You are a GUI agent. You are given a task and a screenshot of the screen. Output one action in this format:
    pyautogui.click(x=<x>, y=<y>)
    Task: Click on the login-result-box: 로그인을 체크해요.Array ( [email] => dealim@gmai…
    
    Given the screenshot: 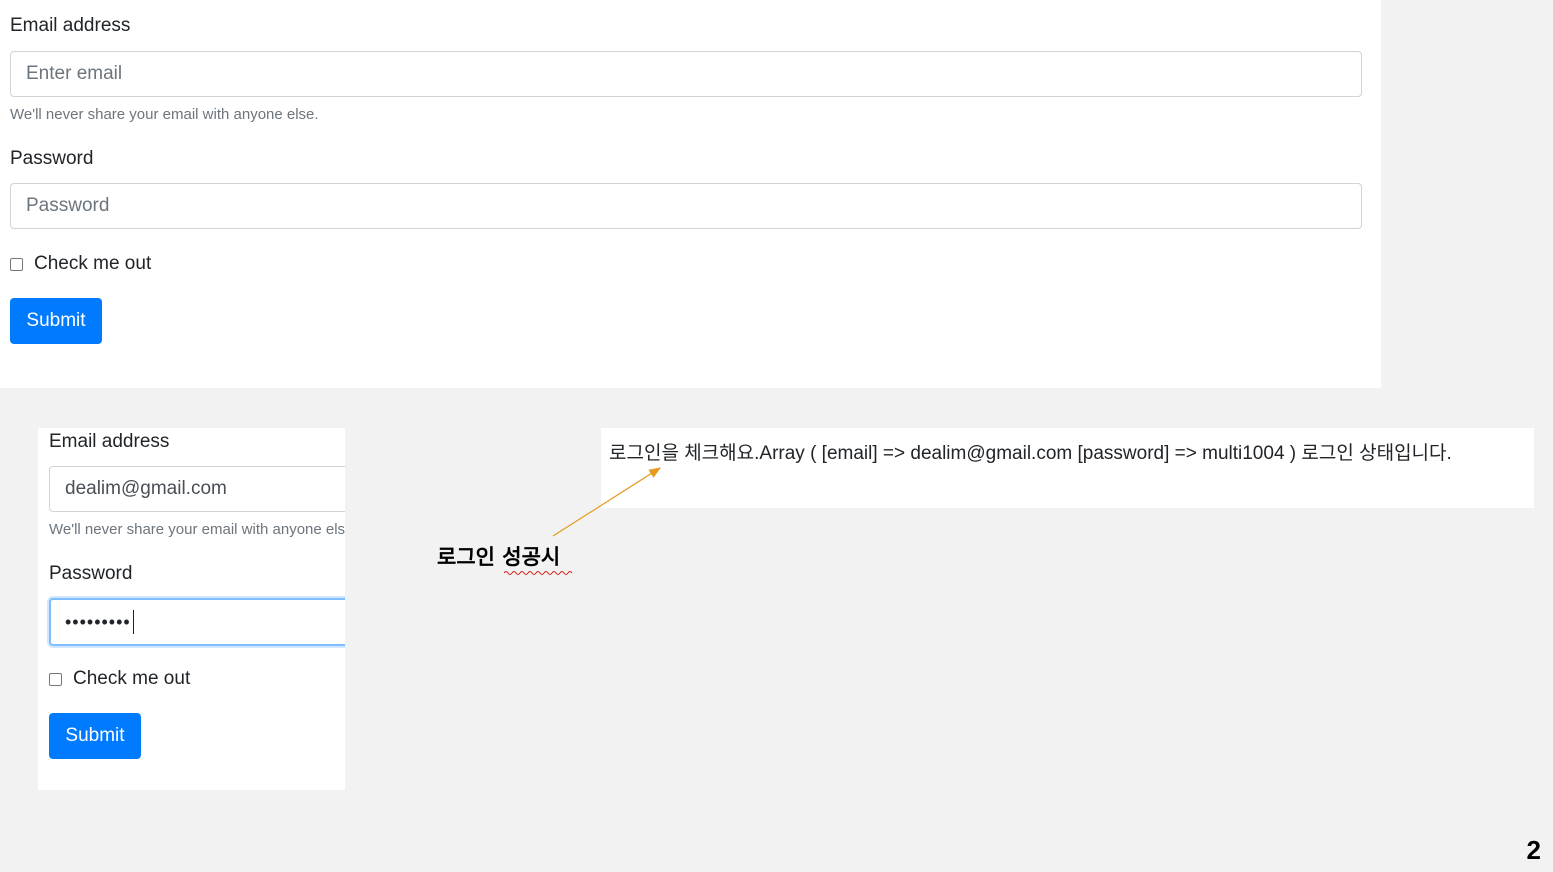 What is the action you would take?
    pyautogui.click(x=1067, y=468)
    